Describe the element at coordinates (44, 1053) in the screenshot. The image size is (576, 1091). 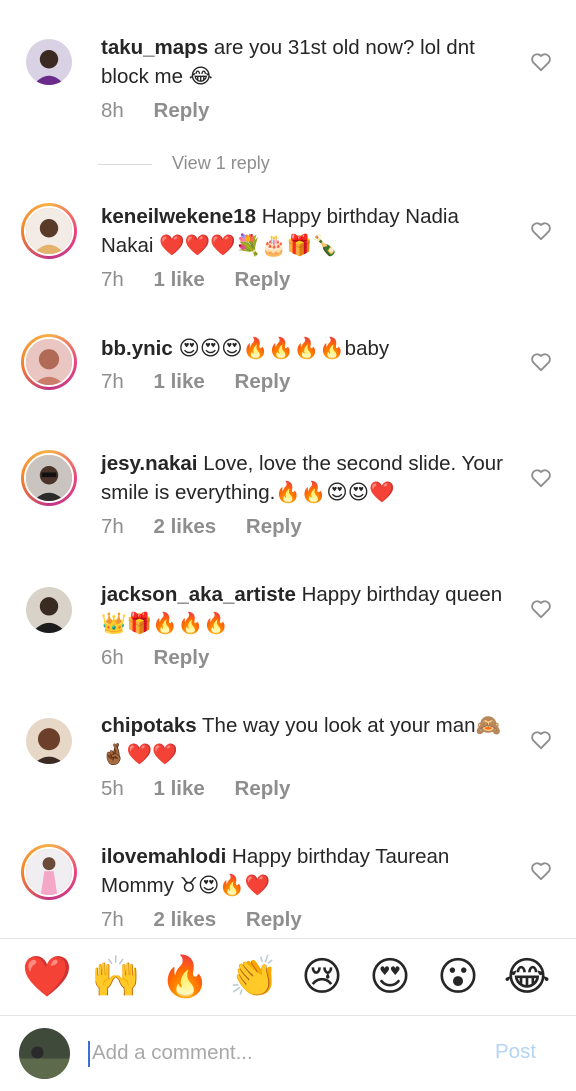
I see `current-user-avatar` at that location.